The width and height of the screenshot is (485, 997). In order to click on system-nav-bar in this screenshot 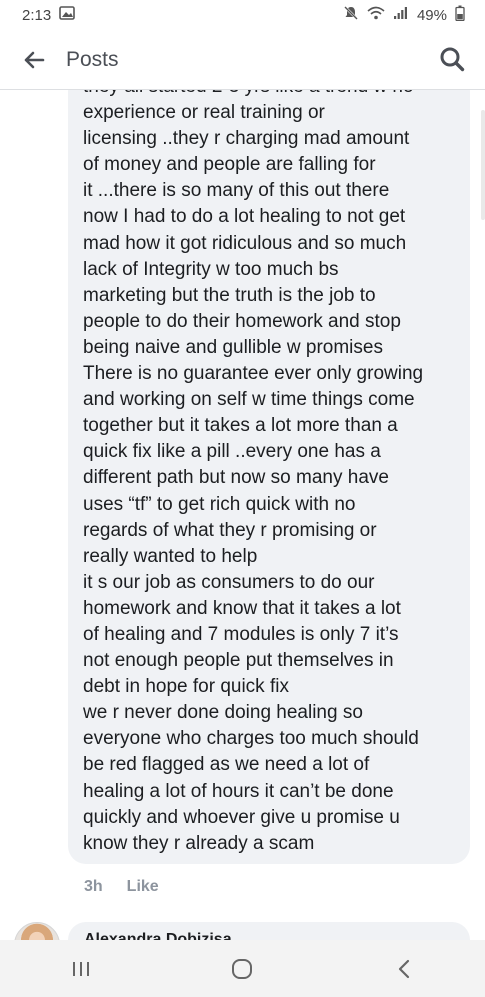, I will do `click(242, 968)`.